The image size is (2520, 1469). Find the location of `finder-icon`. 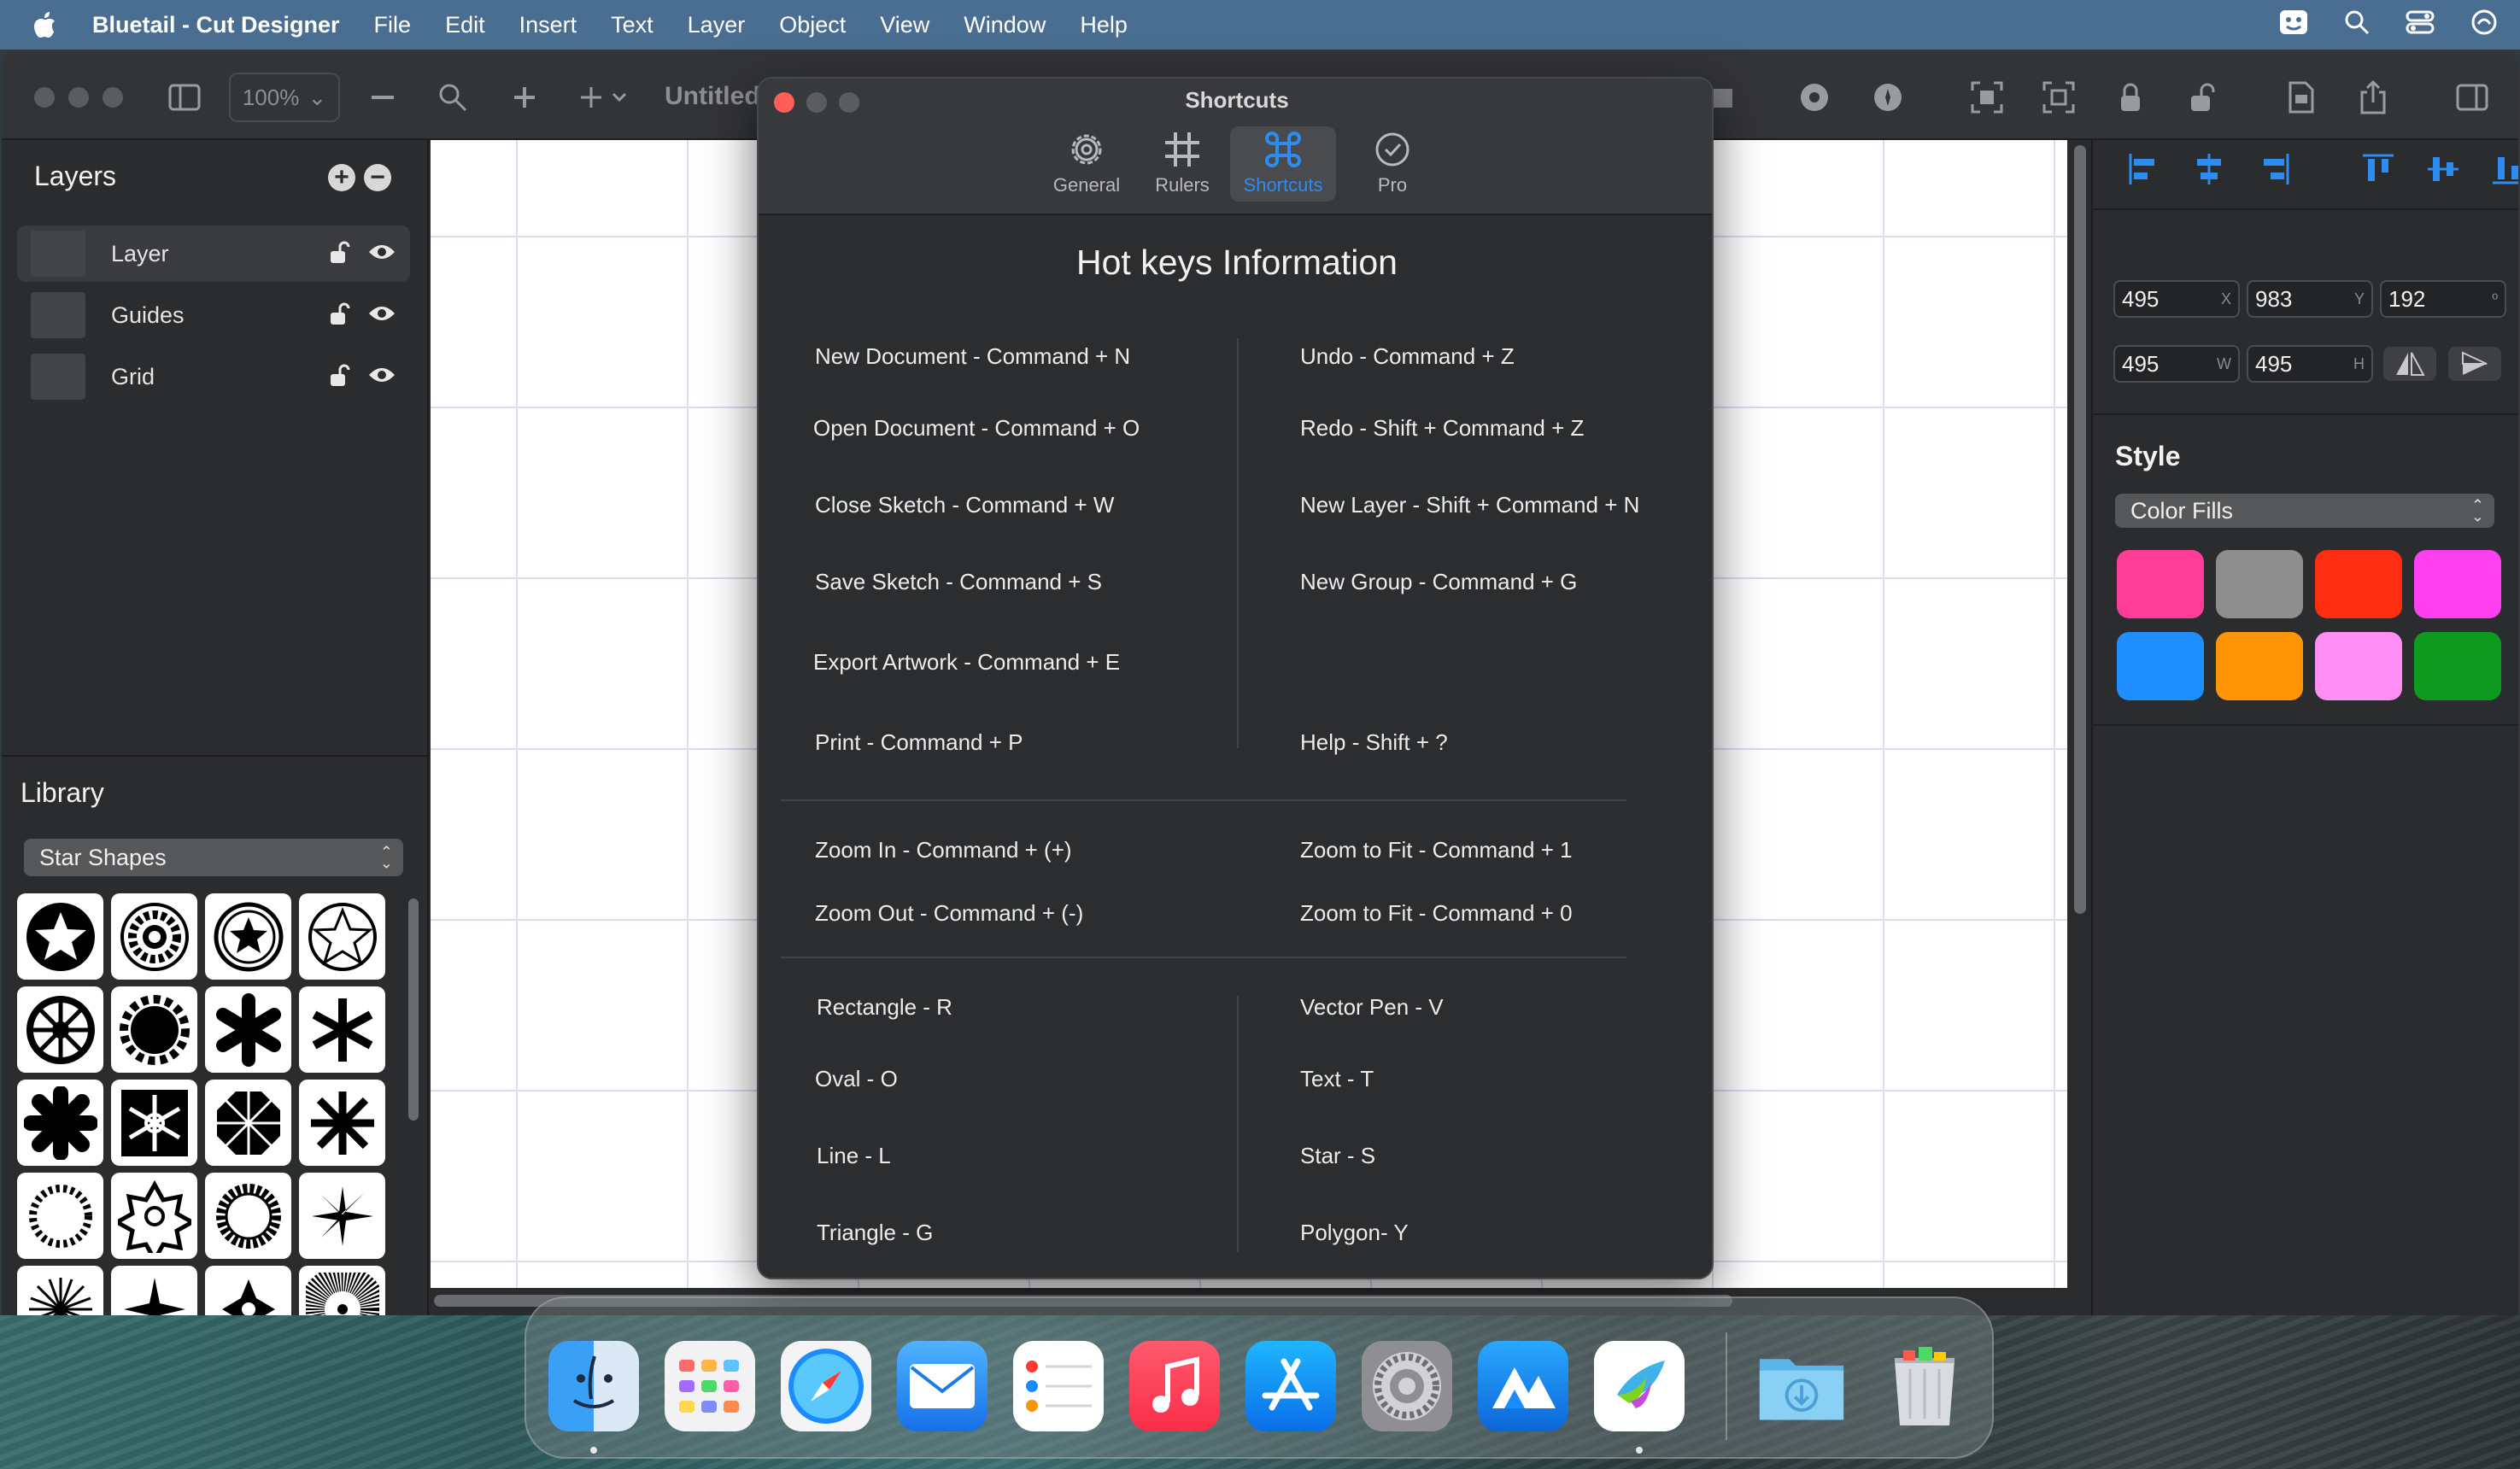

finder-icon is located at coordinates (593, 1386).